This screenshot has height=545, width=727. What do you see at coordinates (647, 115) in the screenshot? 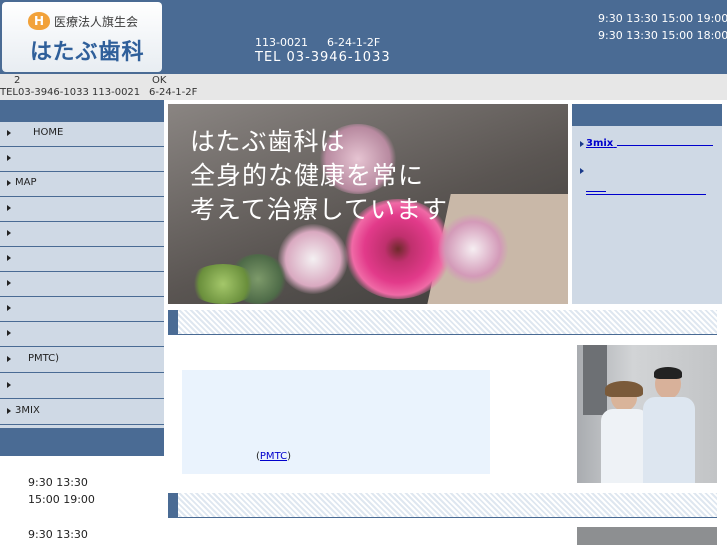
I see `news-panel-header` at bounding box center [647, 115].